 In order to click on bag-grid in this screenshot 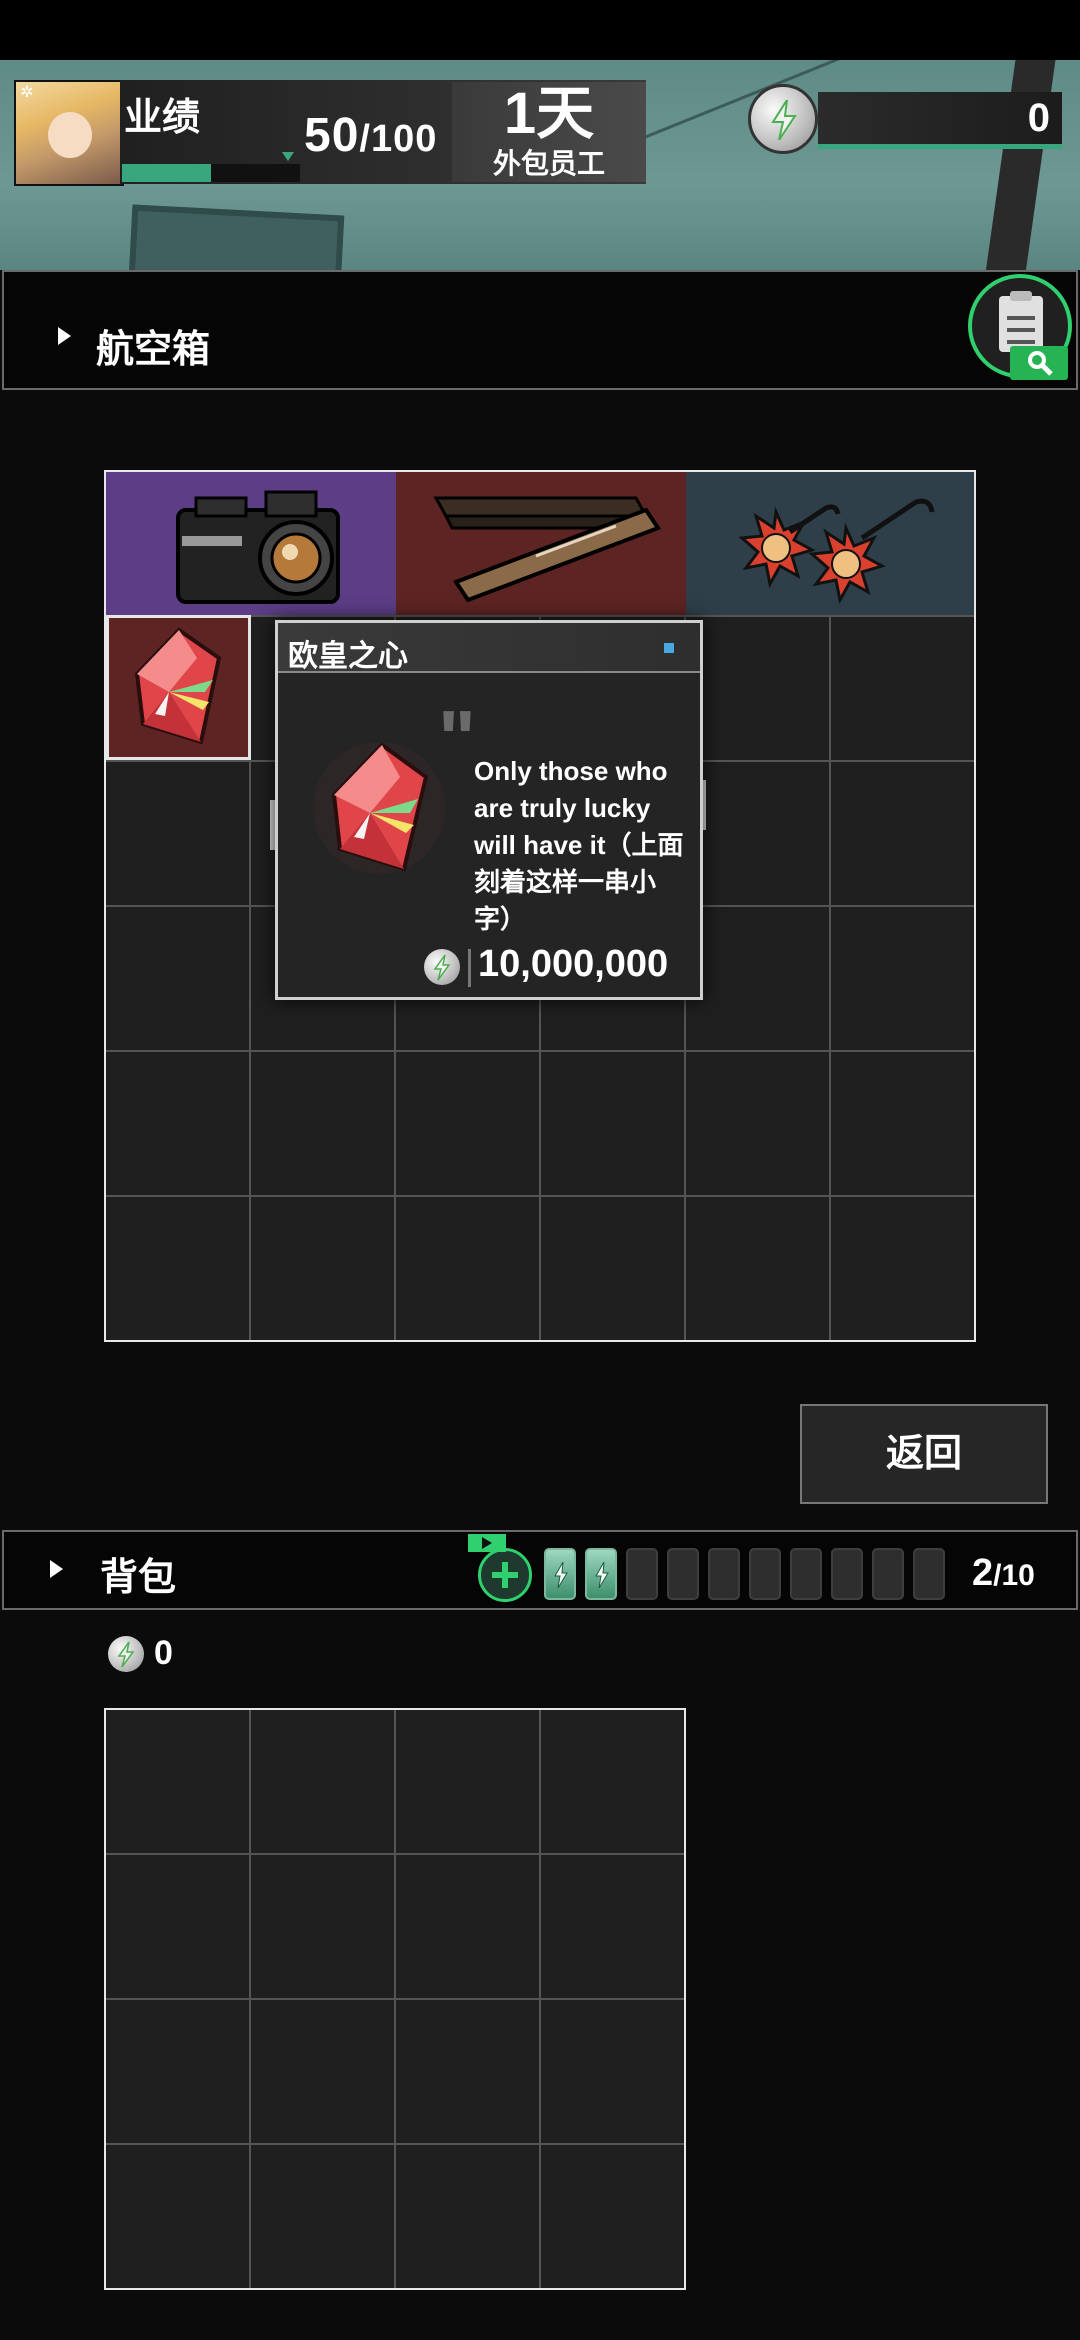, I will do `click(395, 1999)`.